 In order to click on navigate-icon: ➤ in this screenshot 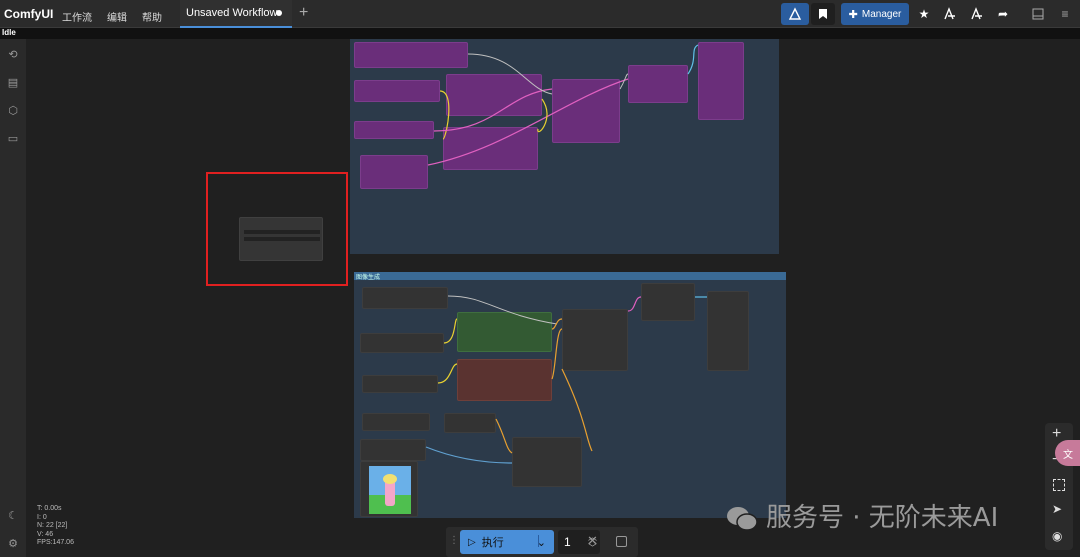, I will do `click(1057, 509)`.